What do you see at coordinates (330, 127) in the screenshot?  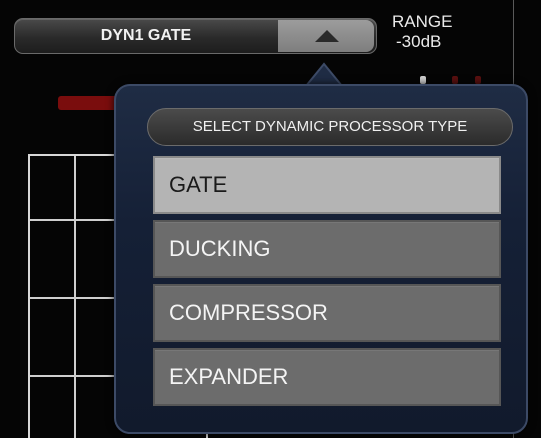 I see `popup-title: SELECT DYNAMIC PROCESSOR TYPE` at bounding box center [330, 127].